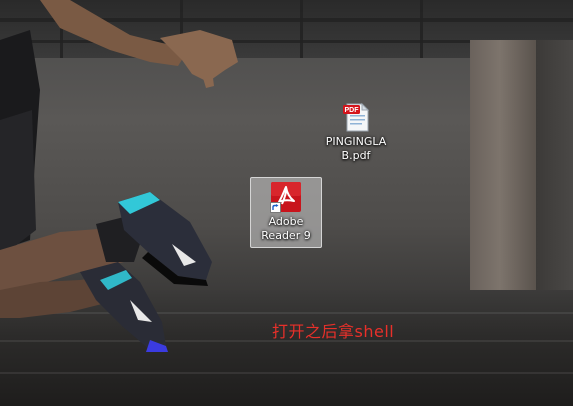  What do you see at coordinates (356, 117) in the screenshot?
I see `pdf-document-icon: PDF` at bounding box center [356, 117].